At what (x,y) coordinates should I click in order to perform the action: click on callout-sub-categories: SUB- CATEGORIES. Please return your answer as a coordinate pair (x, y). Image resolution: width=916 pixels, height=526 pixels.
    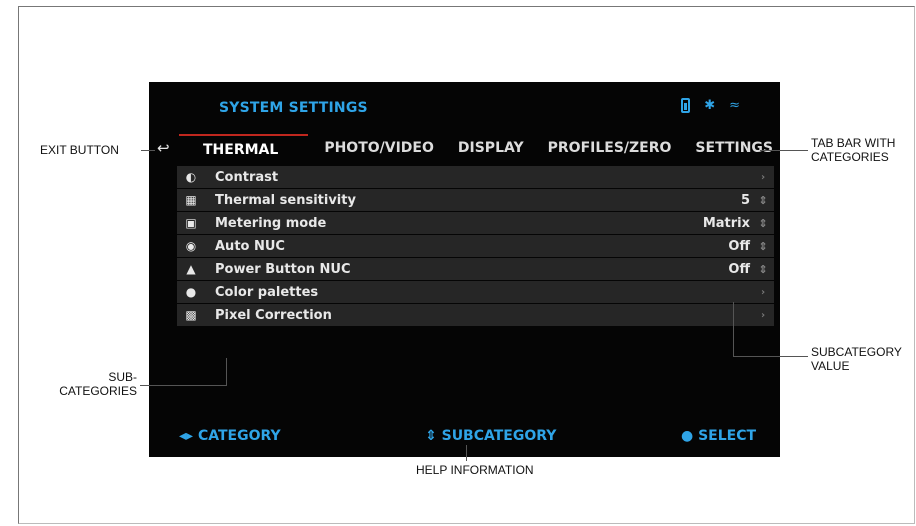
    Looking at the image, I should click on (98, 384).